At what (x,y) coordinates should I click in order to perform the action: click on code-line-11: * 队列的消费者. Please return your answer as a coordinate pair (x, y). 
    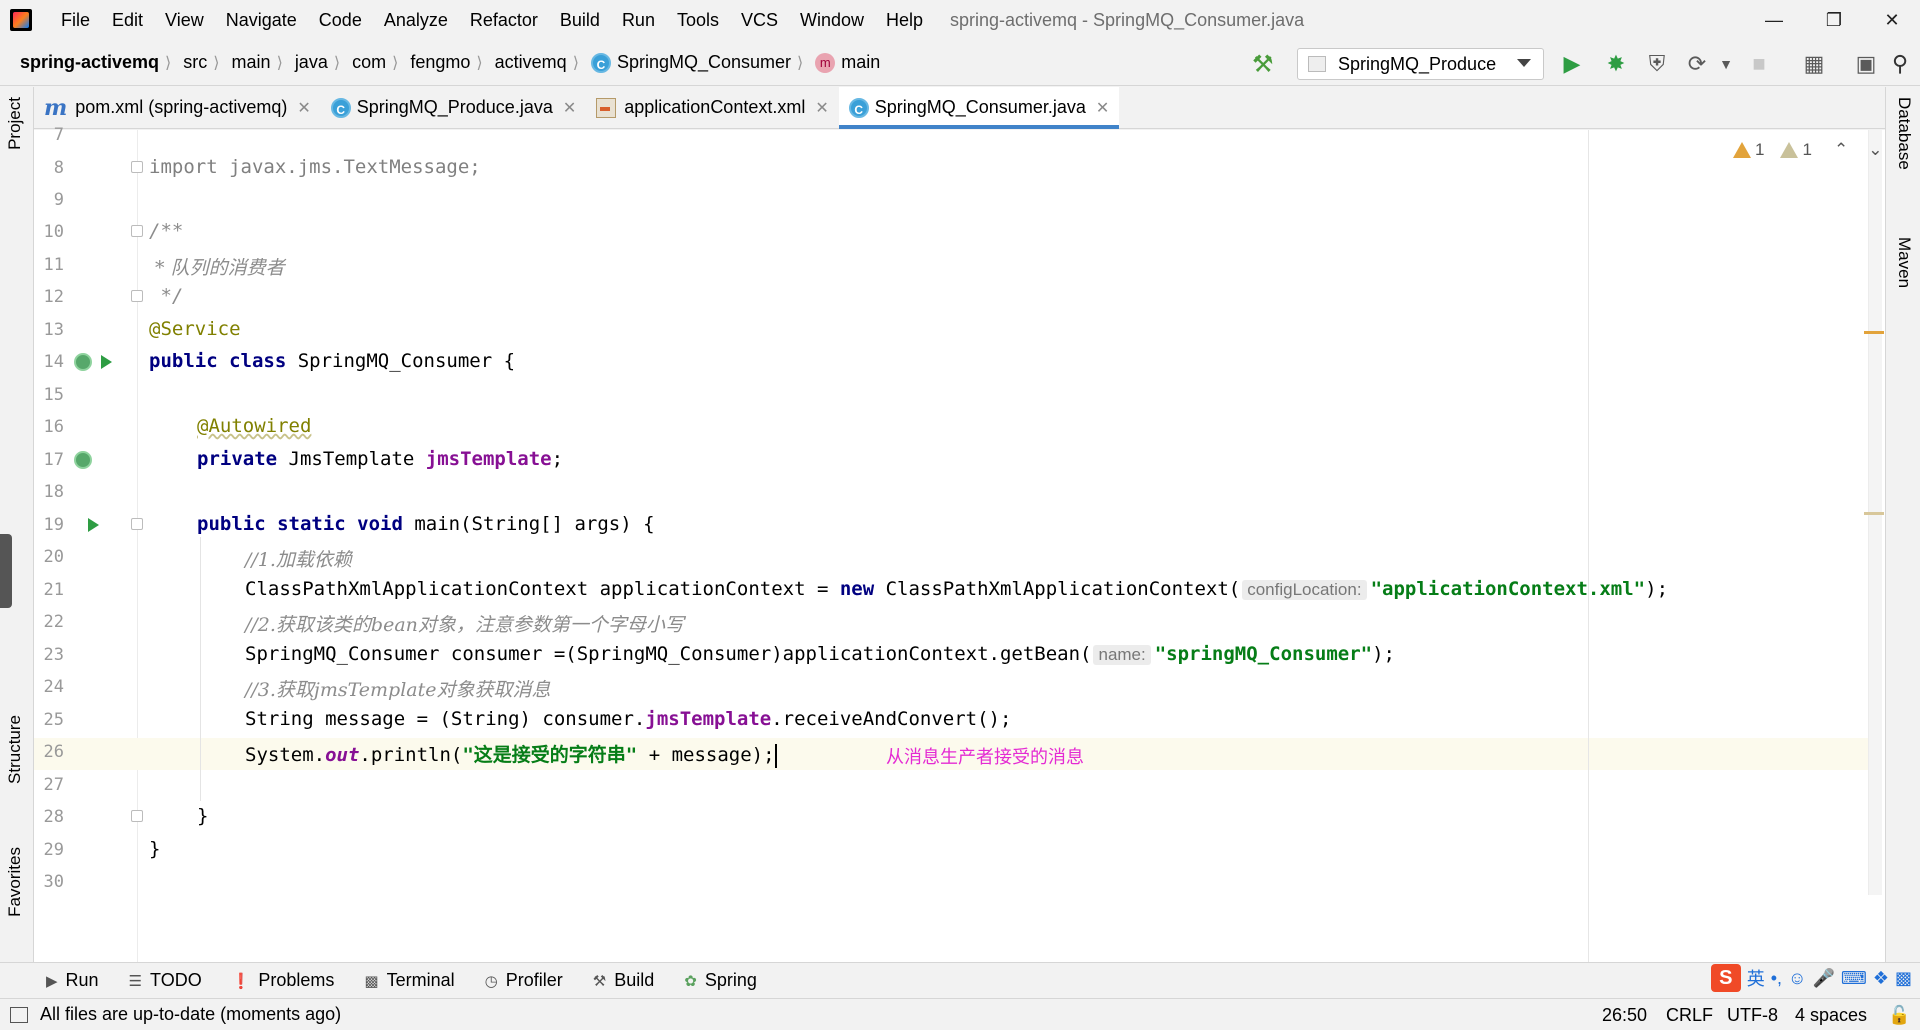
    Looking at the image, I should click on (217, 268).